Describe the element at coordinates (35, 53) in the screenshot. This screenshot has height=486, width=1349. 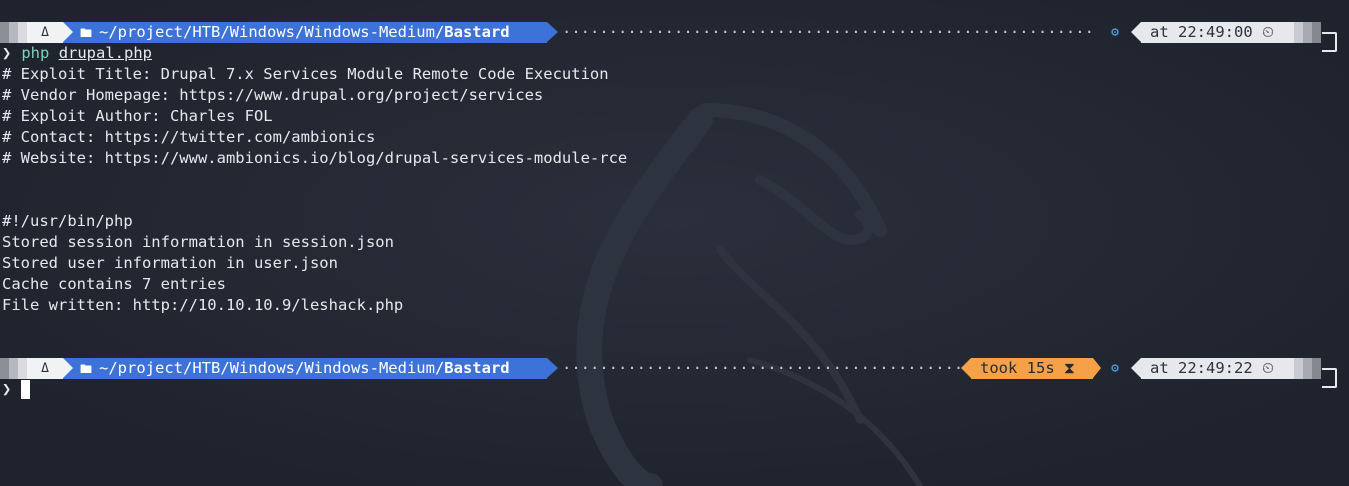
I see `command-program: php` at that location.